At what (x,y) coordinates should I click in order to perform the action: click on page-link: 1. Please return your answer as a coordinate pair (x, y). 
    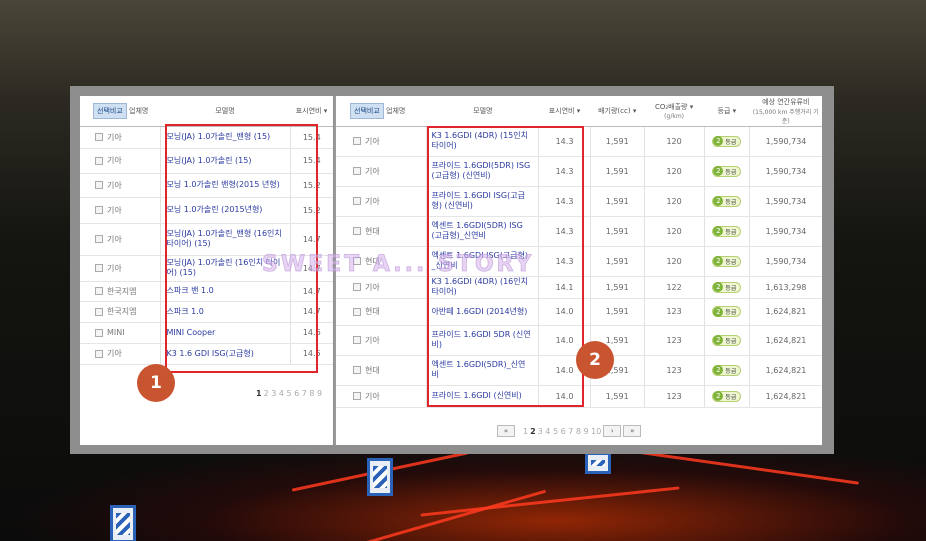
    Looking at the image, I should click on (525, 431).